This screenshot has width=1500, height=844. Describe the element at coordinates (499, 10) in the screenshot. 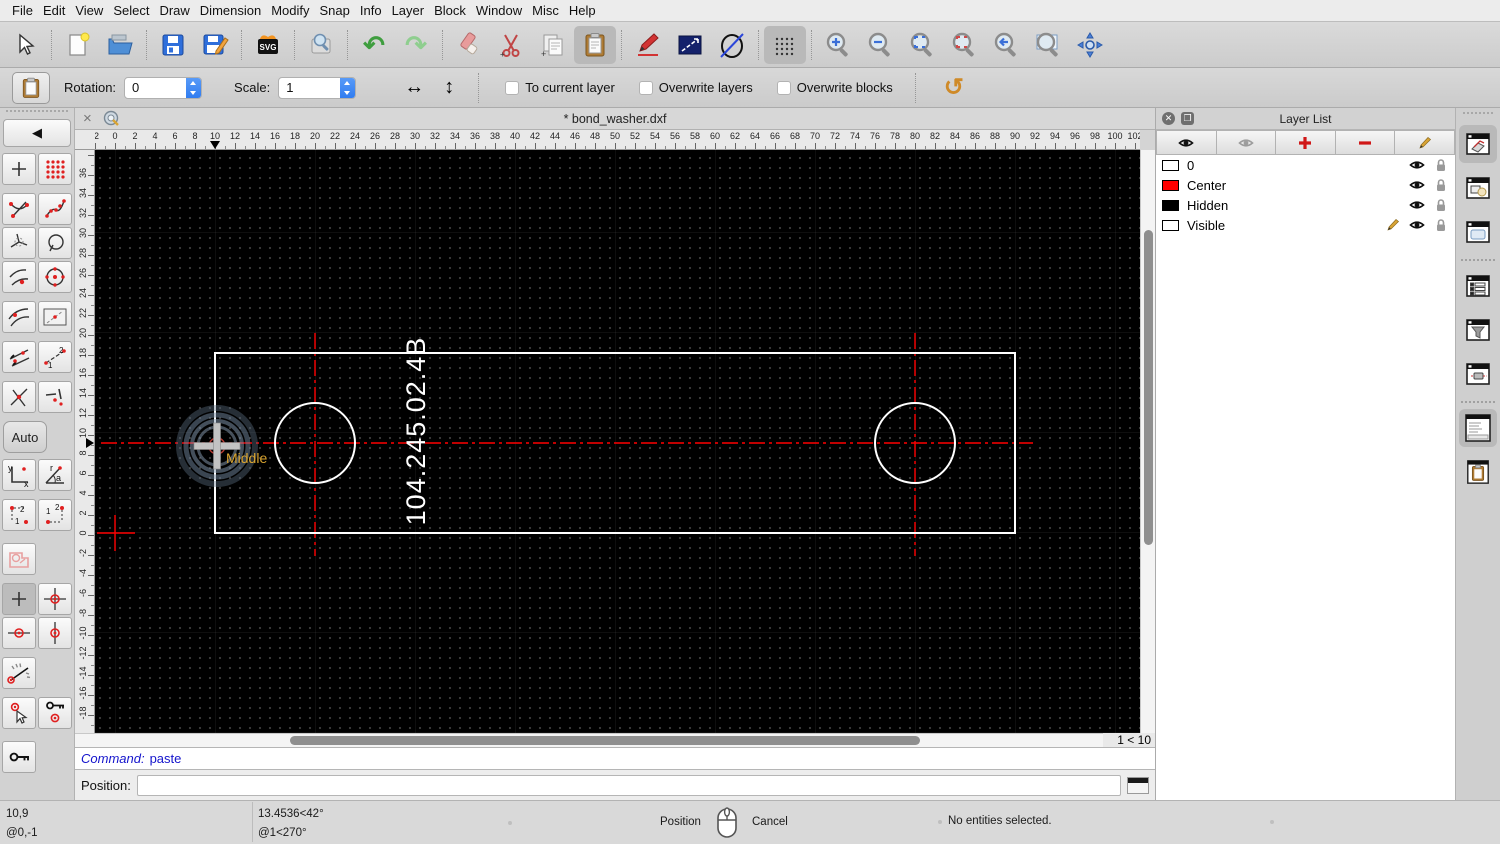

I see `menu-window: Window` at that location.